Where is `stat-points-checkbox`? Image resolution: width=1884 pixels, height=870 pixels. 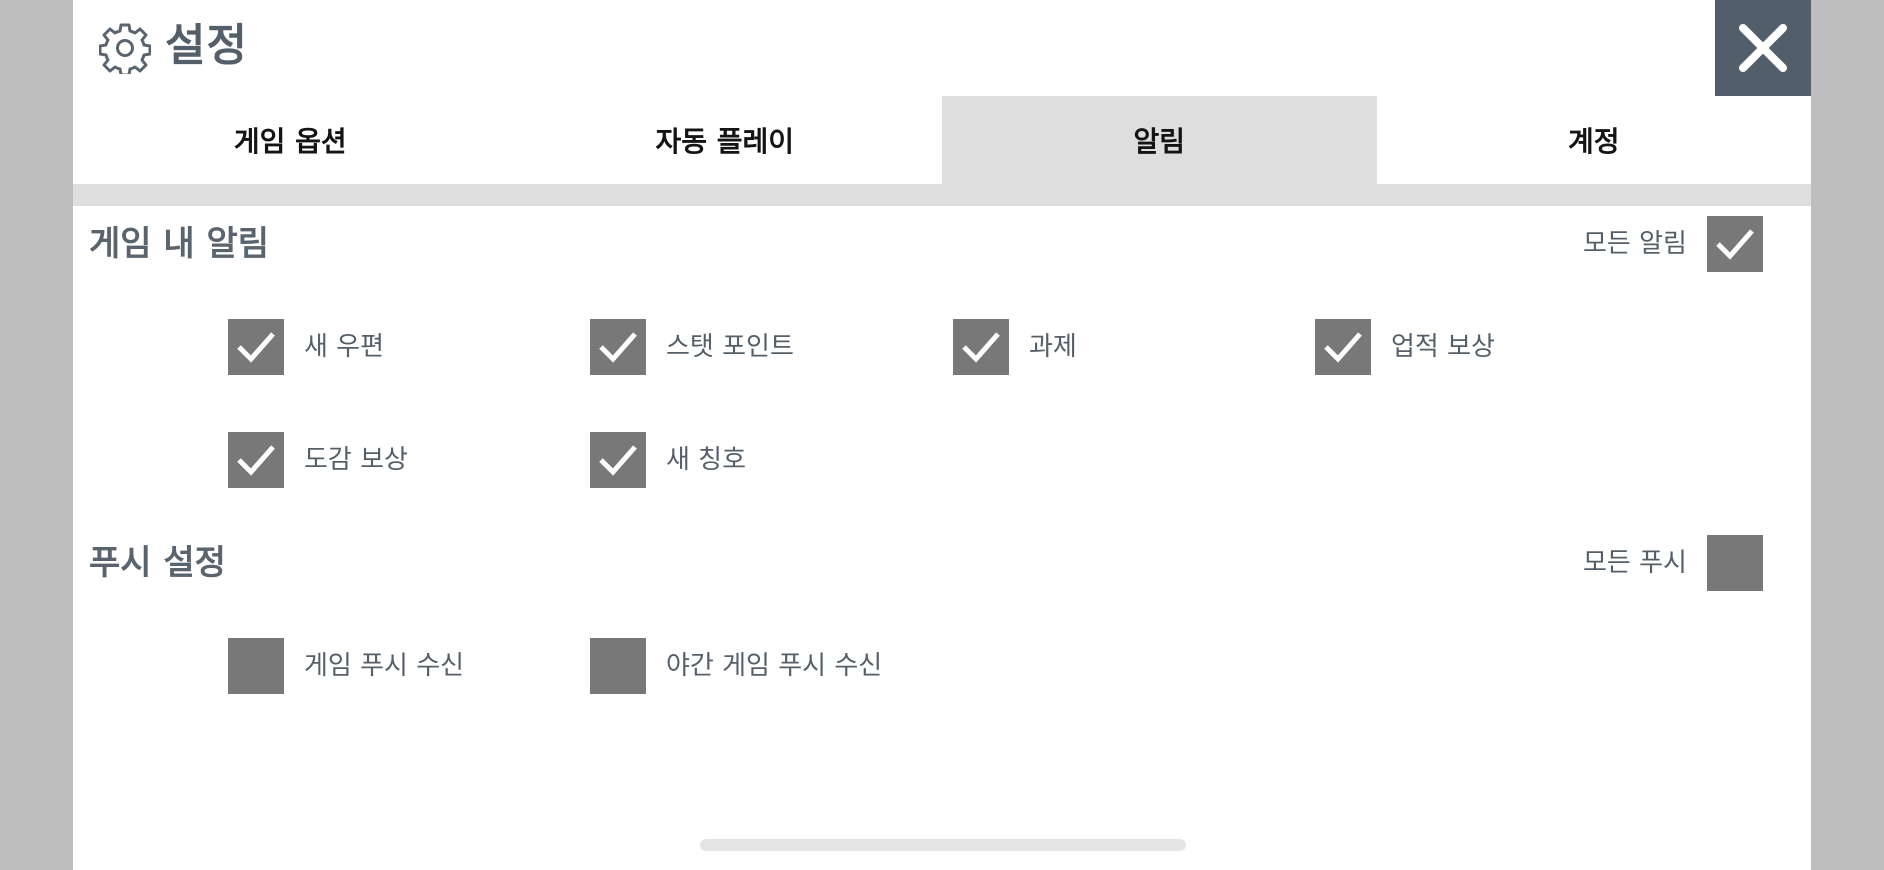 stat-points-checkbox is located at coordinates (618, 347).